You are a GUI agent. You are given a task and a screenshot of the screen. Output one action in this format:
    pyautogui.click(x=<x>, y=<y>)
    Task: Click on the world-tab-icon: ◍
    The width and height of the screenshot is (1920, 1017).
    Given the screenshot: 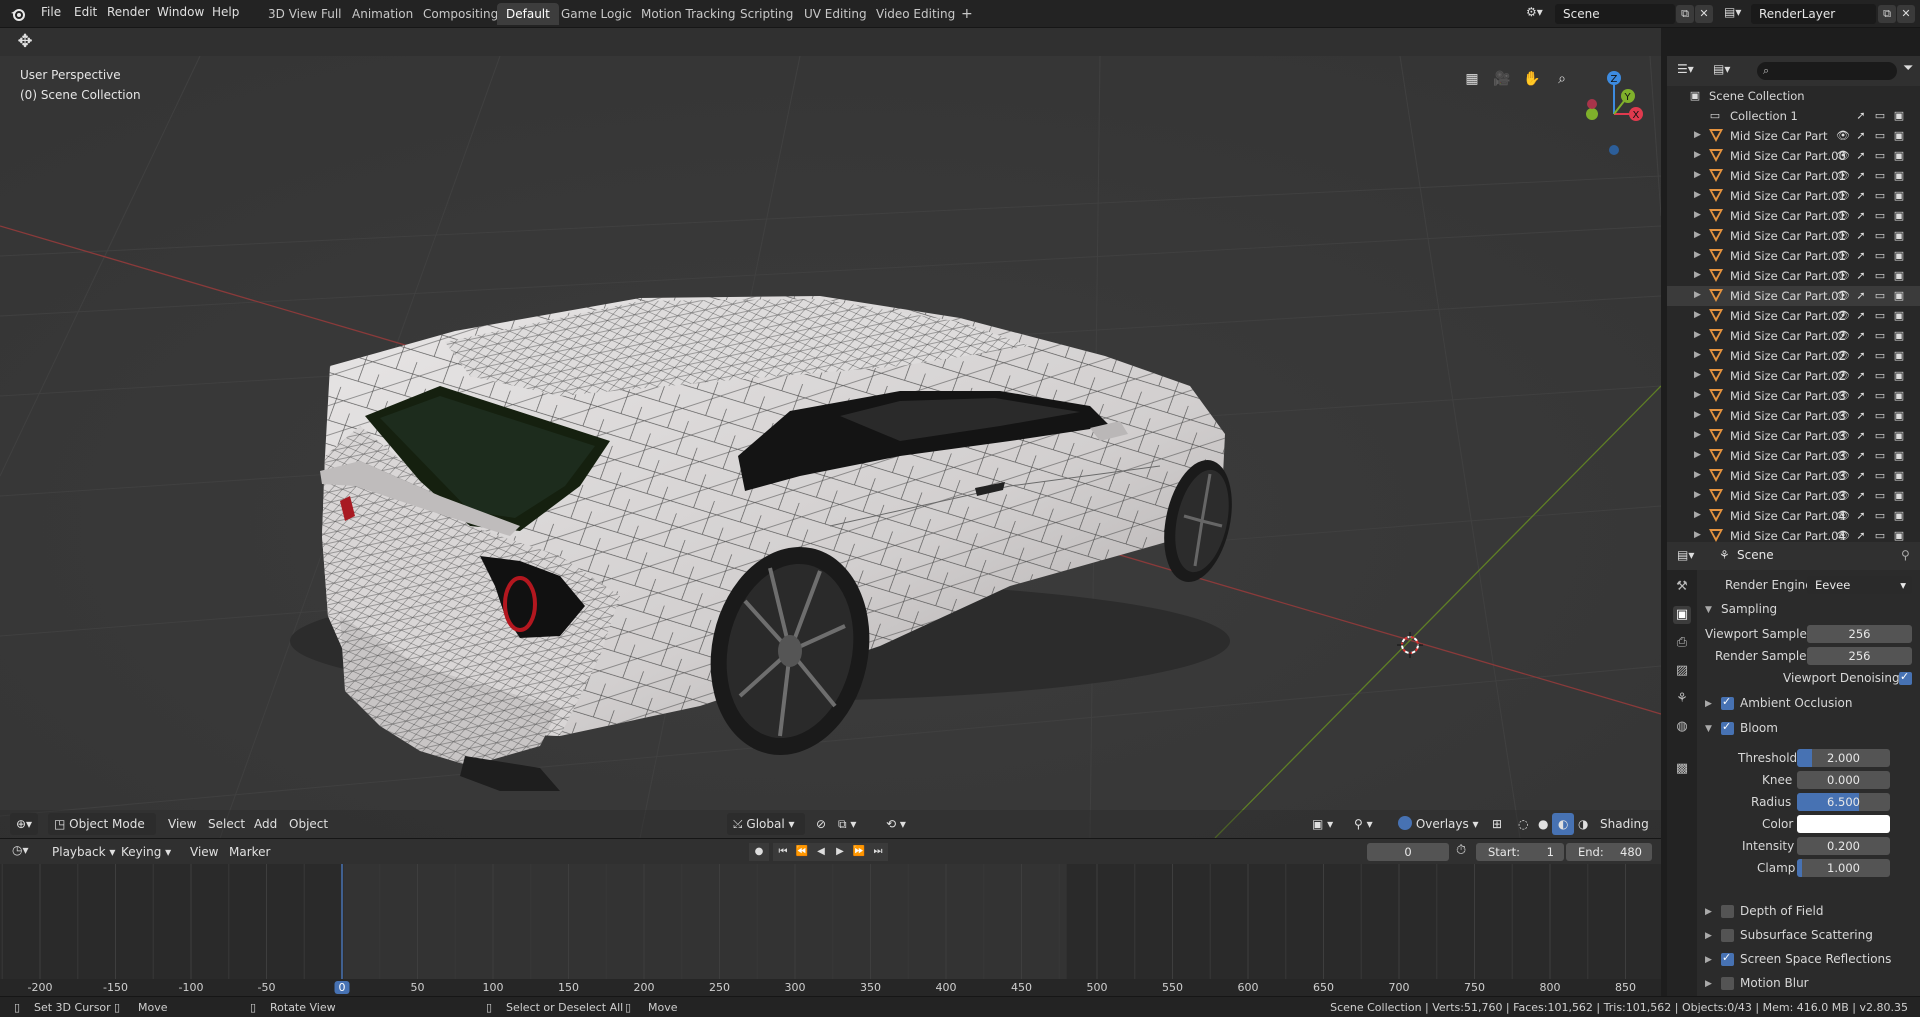 What is the action you would take?
    pyautogui.click(x=1682, y=727)
    